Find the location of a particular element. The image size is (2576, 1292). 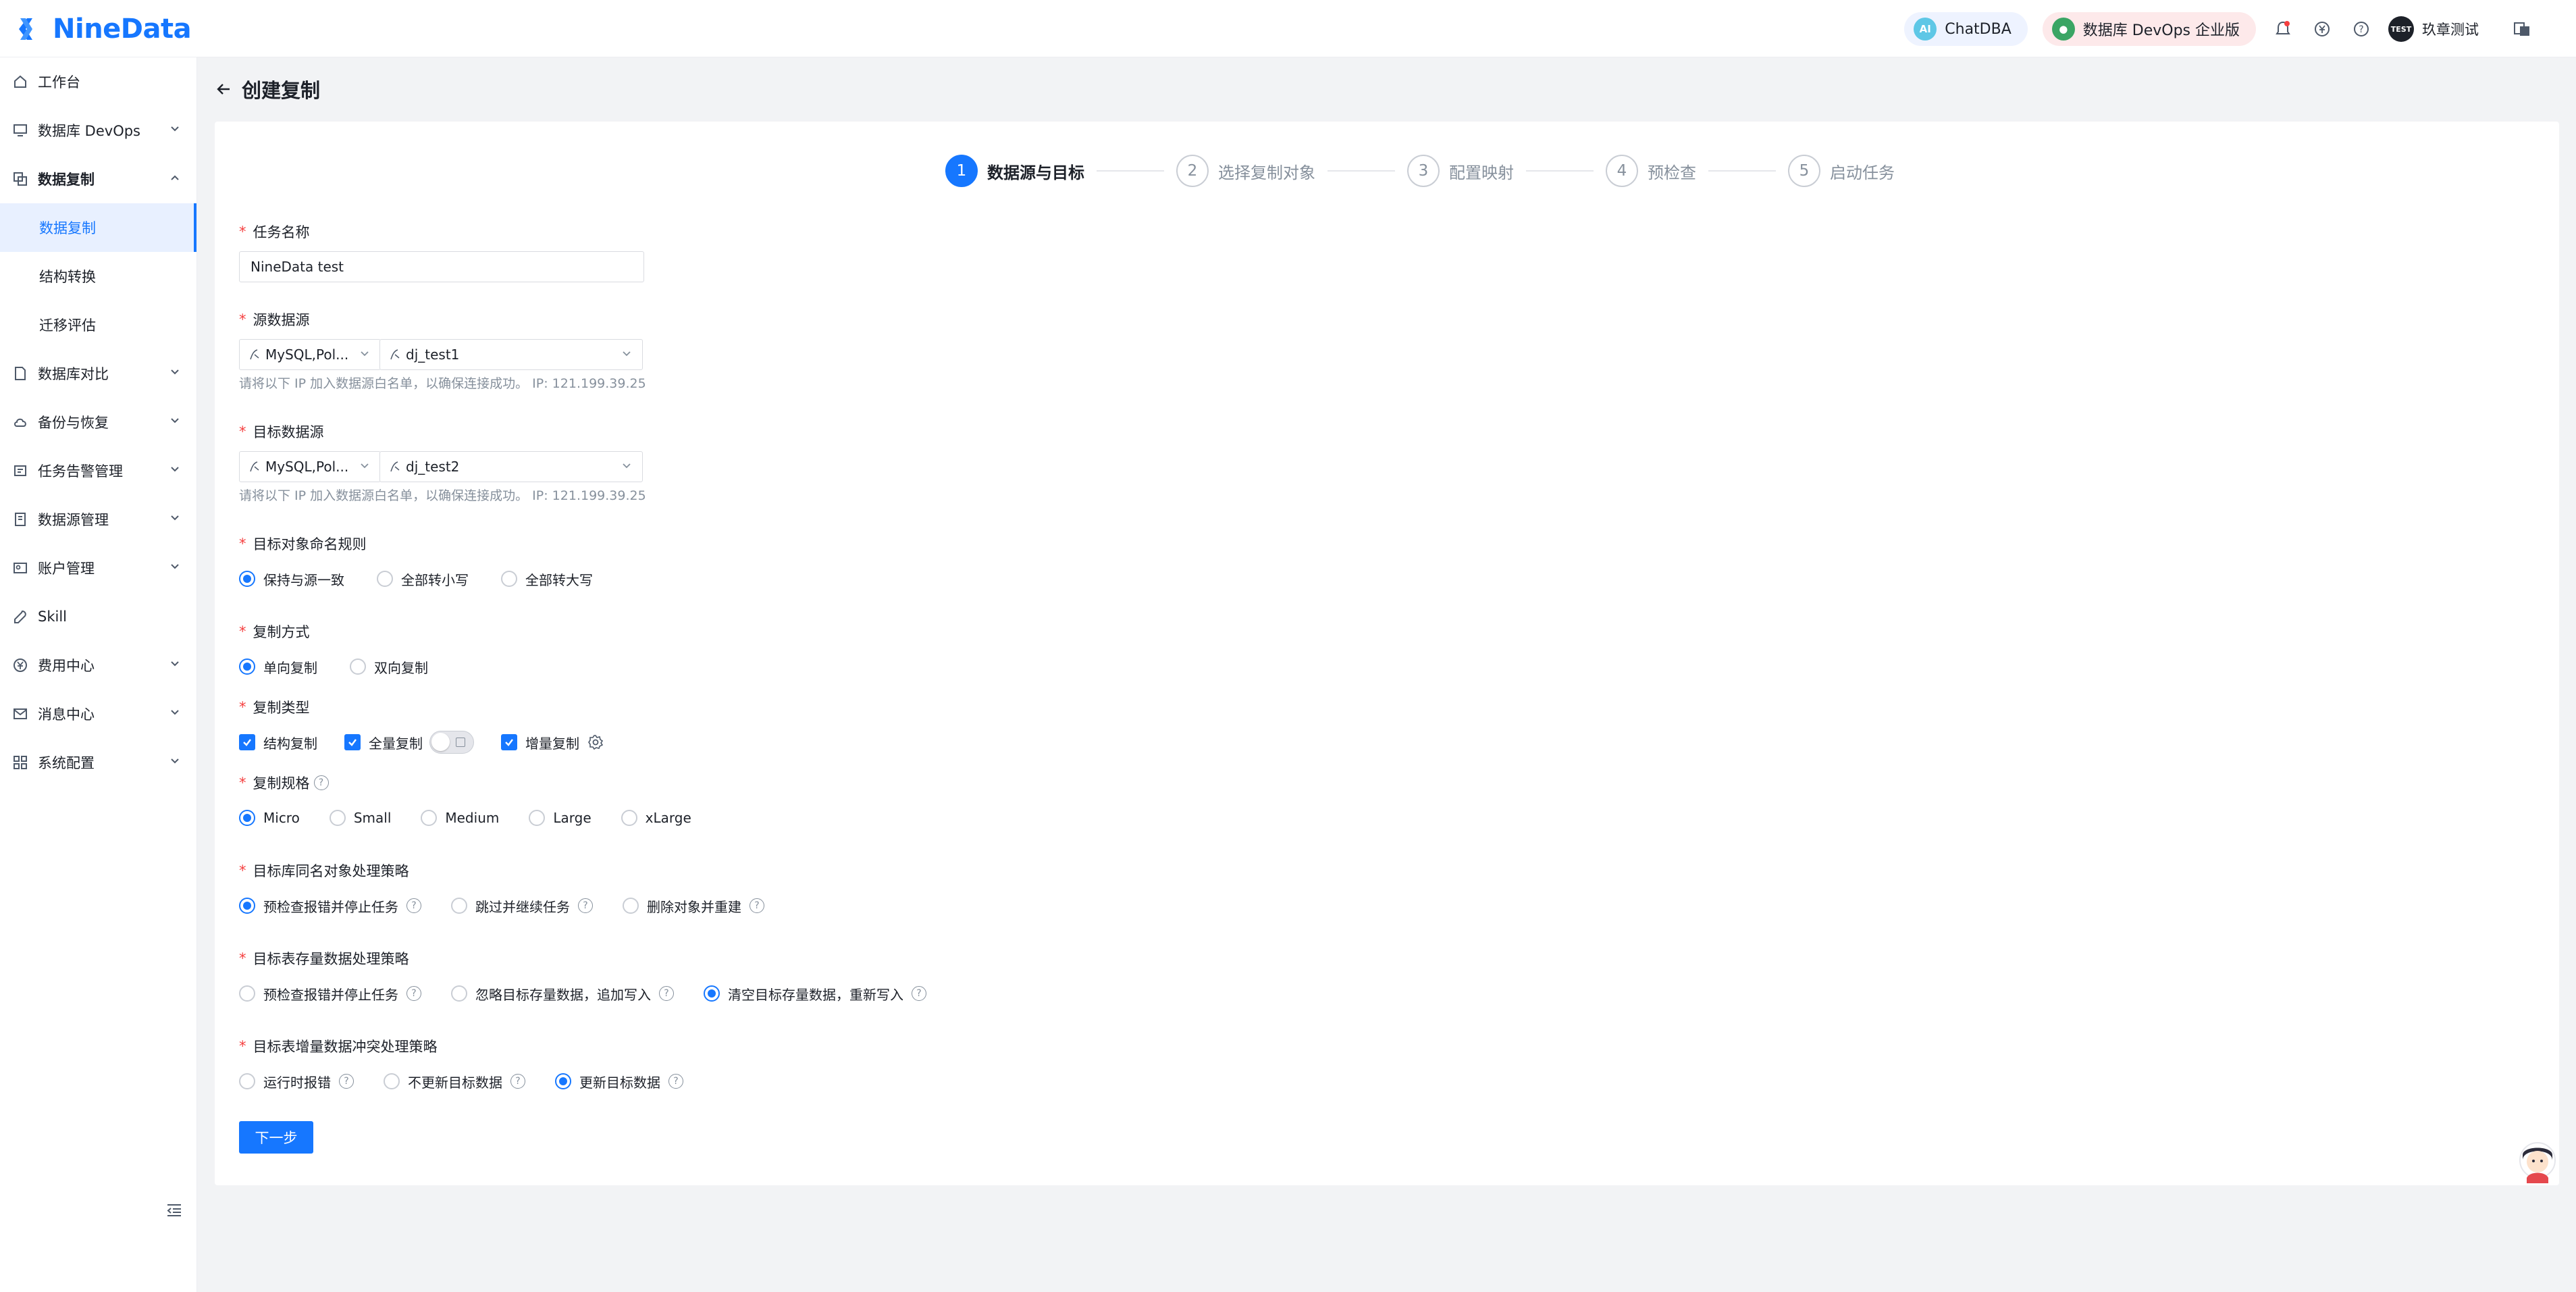

sidebar-item-billing: 费用中心 is located at coordinates (98, 665).